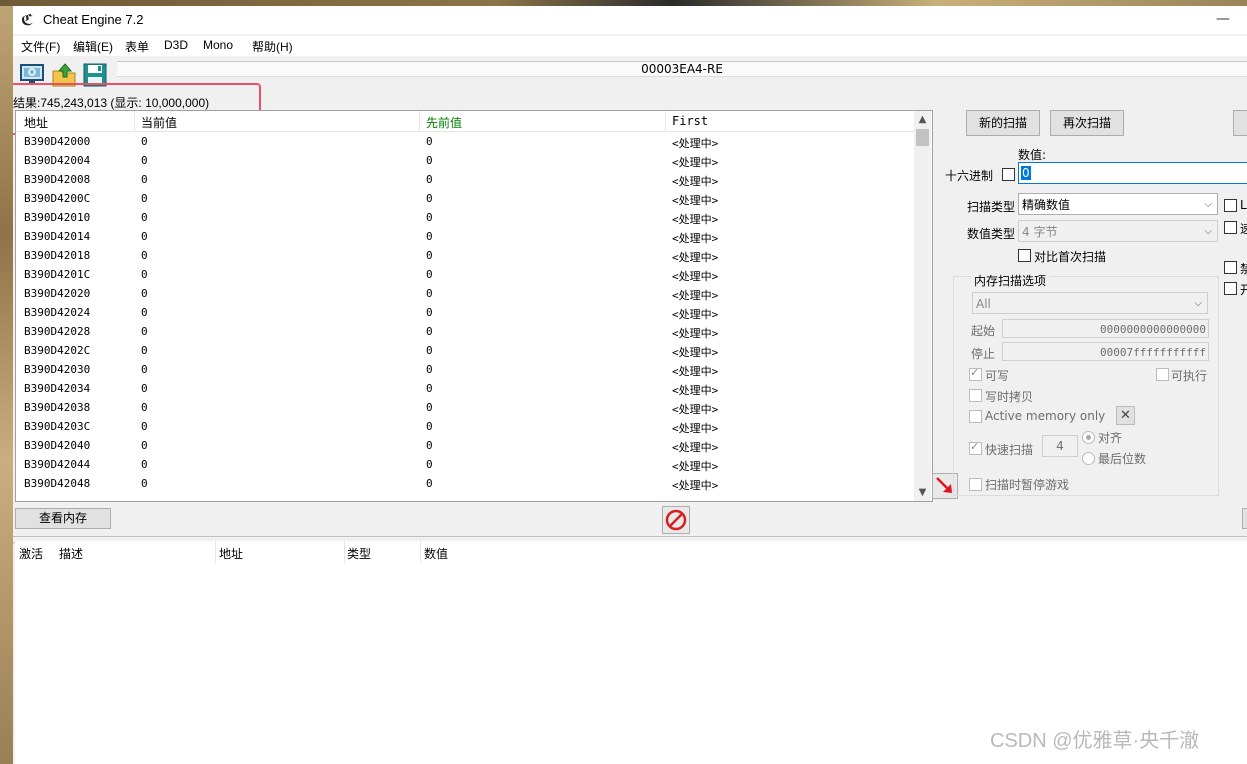 The width and height of the screenshot is (1247, 764). What do you see at coordinates (975, 395) in the screenshot?
I see `copy-on-write-checkbox` at bounding box center [975, 395].